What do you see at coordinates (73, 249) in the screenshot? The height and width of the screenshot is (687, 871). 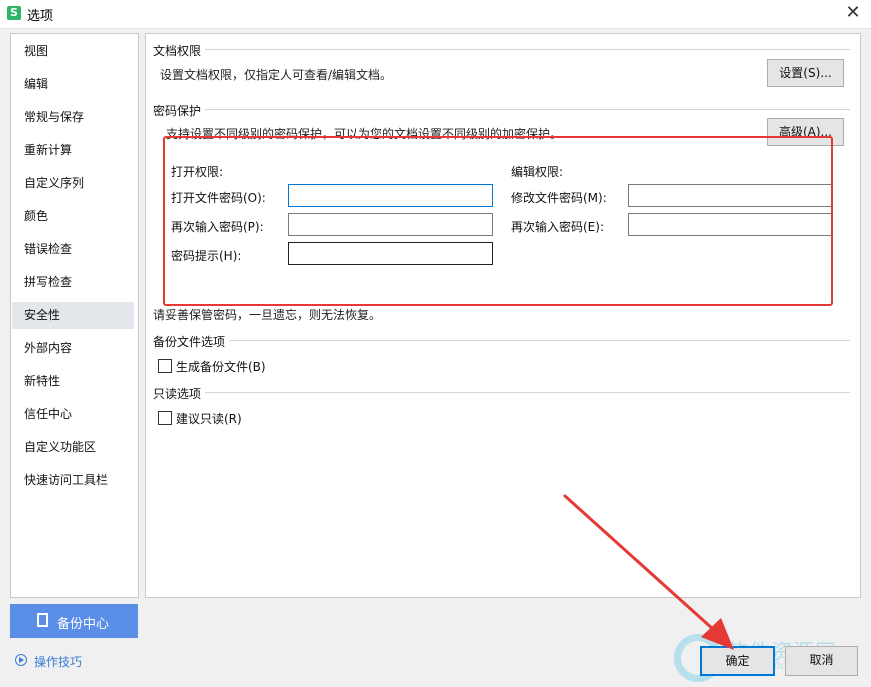 I see `nav-item-error-check: 错误检查` at bounding box center [73, 249].